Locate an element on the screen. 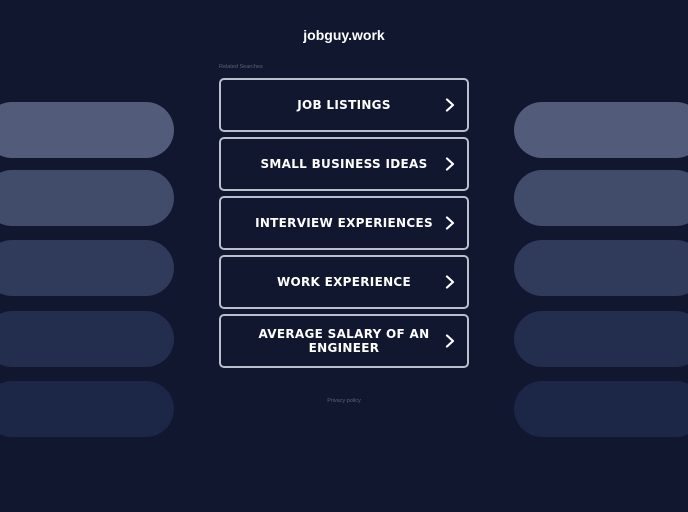  related-search-link: SMALL BUSINESS IDEAS is located at coordinates (344, 164).